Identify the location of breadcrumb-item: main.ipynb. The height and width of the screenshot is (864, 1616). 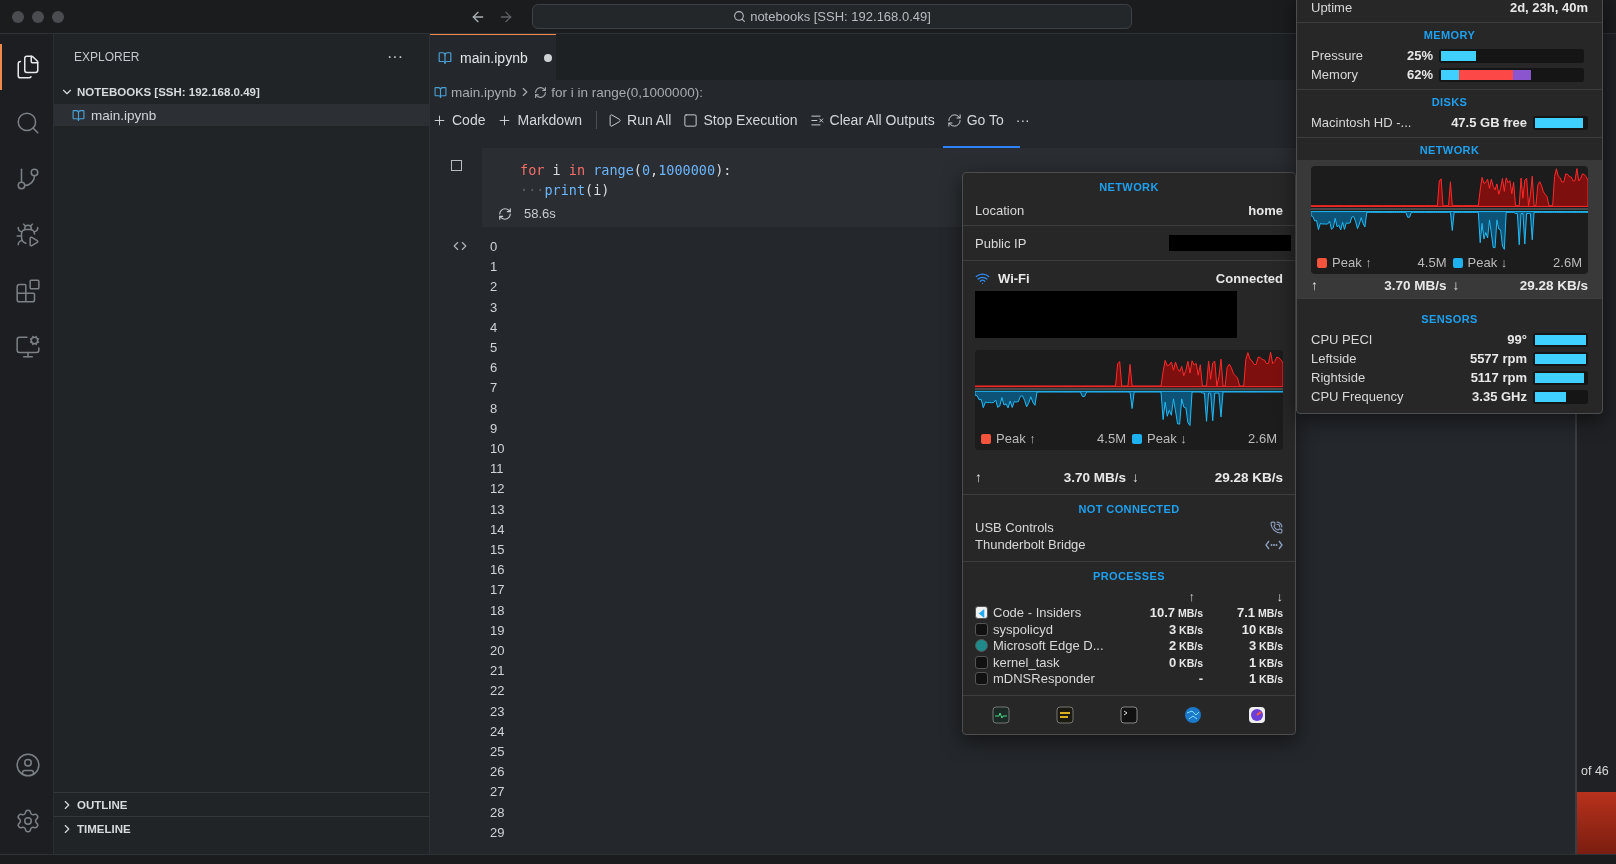
(475, 92).